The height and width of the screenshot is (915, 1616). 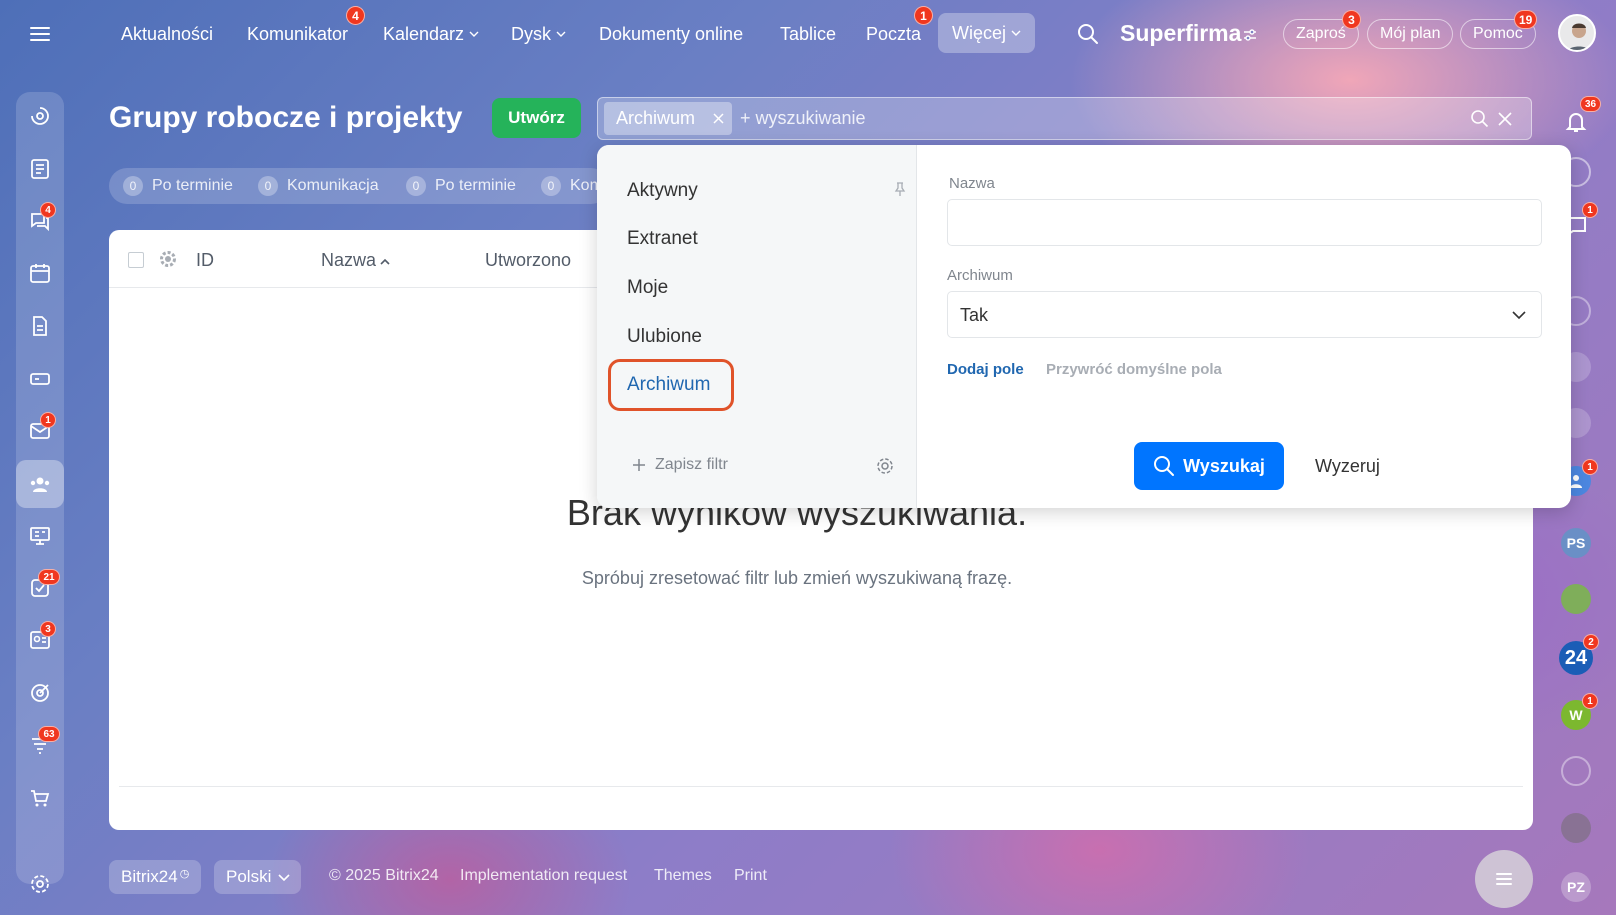 What do you see at coordinates (49, 734) in the screenshot?
I see `funnel-sidebar-badge: 63` at bounding box center [49, 734].